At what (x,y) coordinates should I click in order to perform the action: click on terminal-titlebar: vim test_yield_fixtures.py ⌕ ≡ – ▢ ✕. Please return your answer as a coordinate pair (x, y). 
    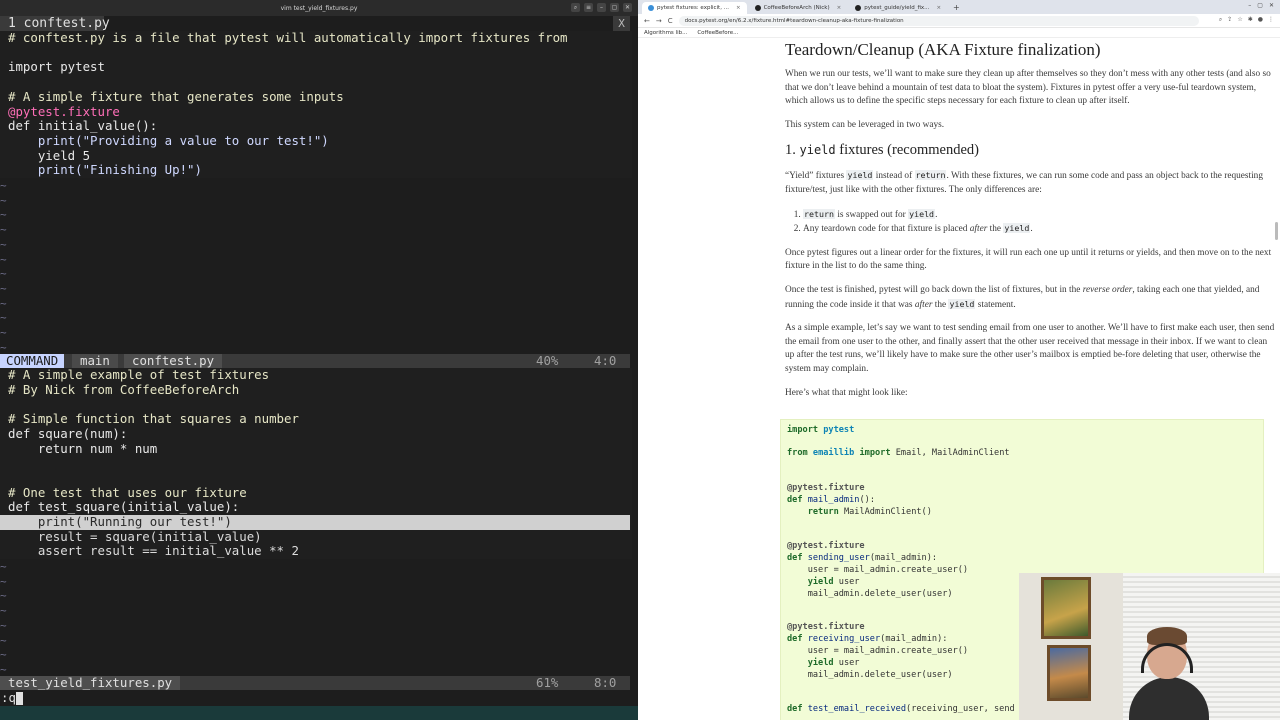
    Looking at the image, I should click on (319, 8).